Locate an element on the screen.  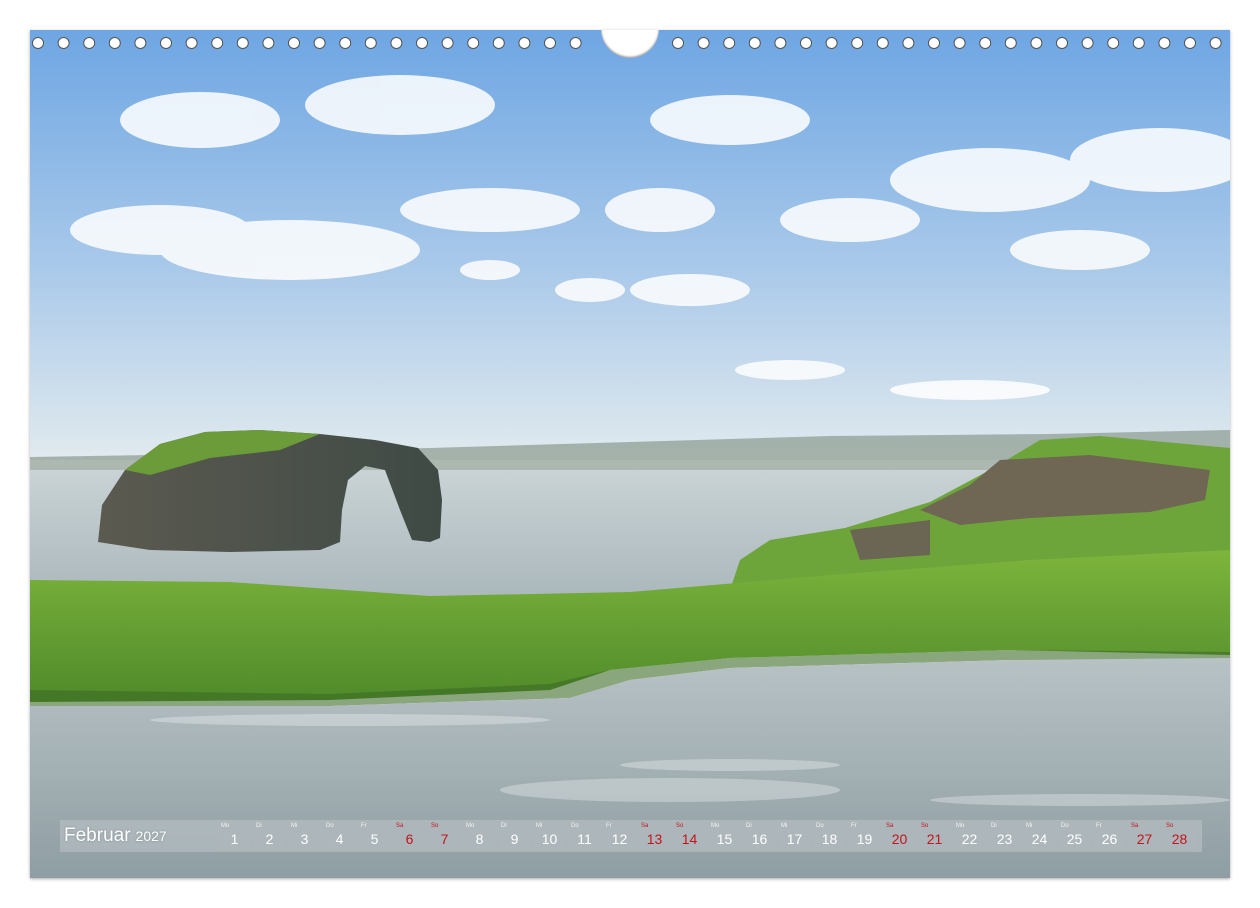
day-number: 20 is located at coordinates (899, 839).